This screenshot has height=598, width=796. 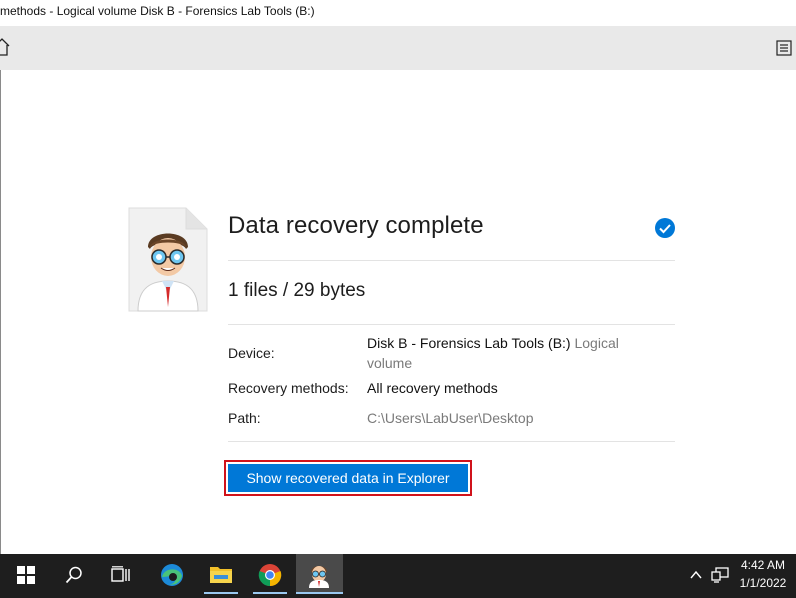 I want to click on taskbar-file-explorer, so click(x=221, y=574).